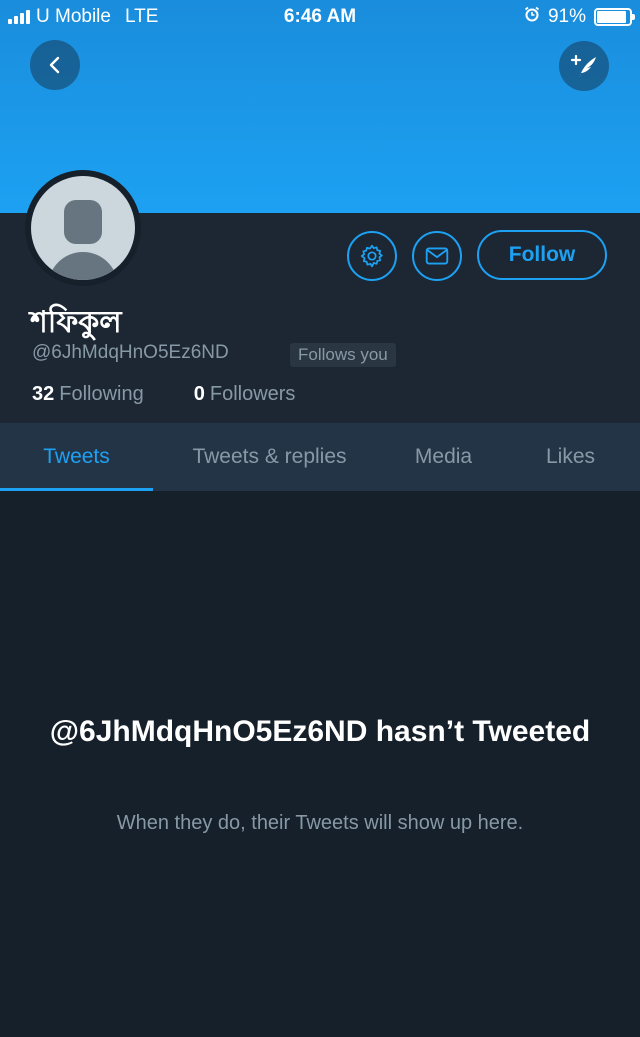 The image size is (640, 1037). I want to click on profile-tabs: Tweets Tweets & replies Media Likes, so click(320, 457).